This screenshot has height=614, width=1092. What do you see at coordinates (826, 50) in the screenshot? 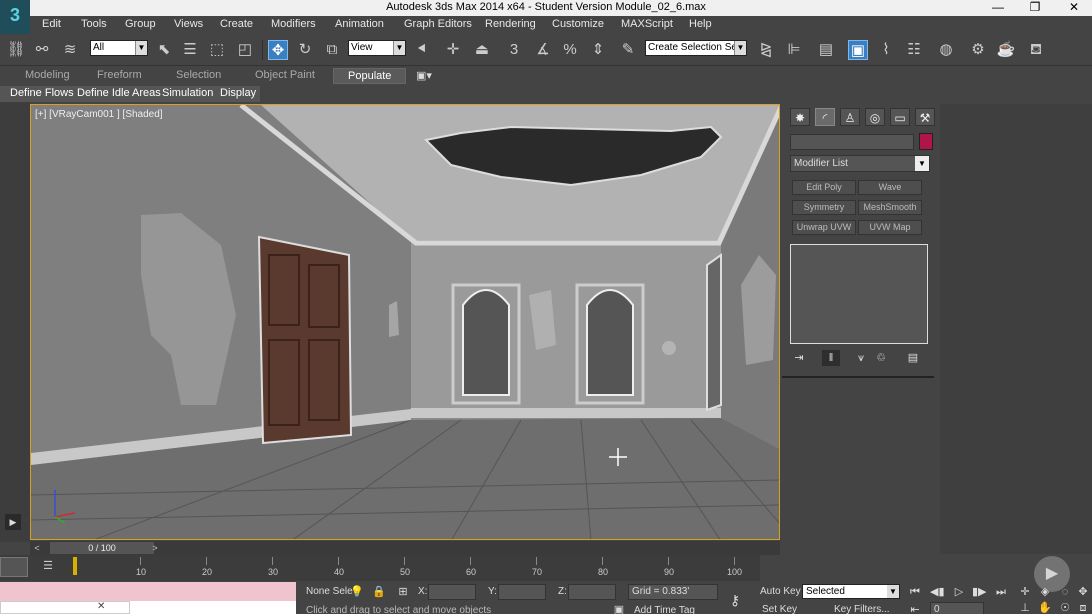
I see `layer-manager-icon: ▤` at bounding box center [826, 50].